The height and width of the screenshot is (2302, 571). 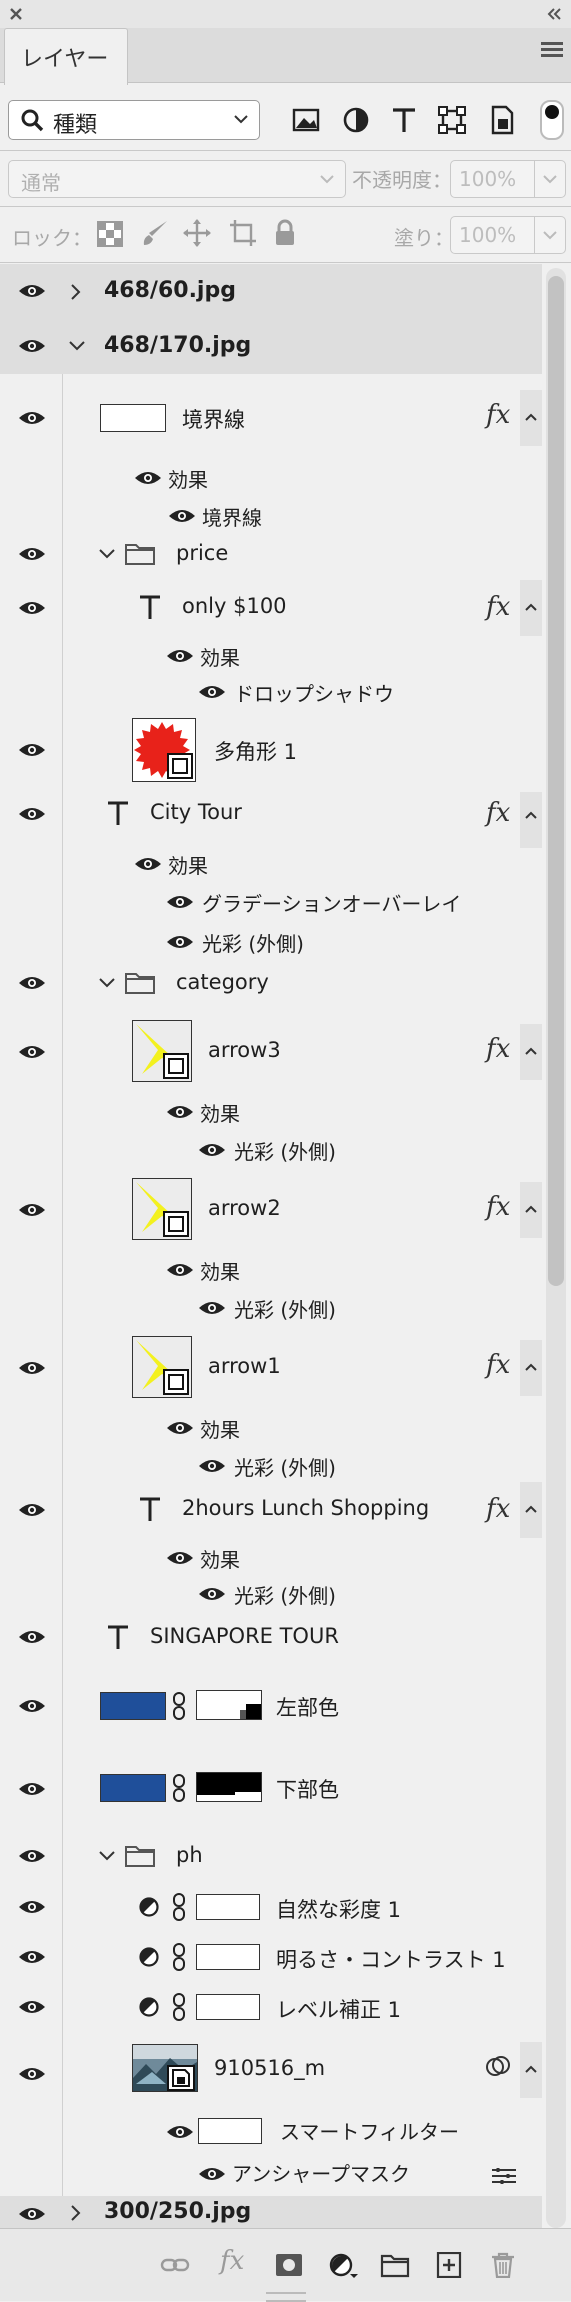 What do you see at coordinates (395, 2265) in the screenshot?
I see `new-group-icon` at bounding box center [395, 2265].